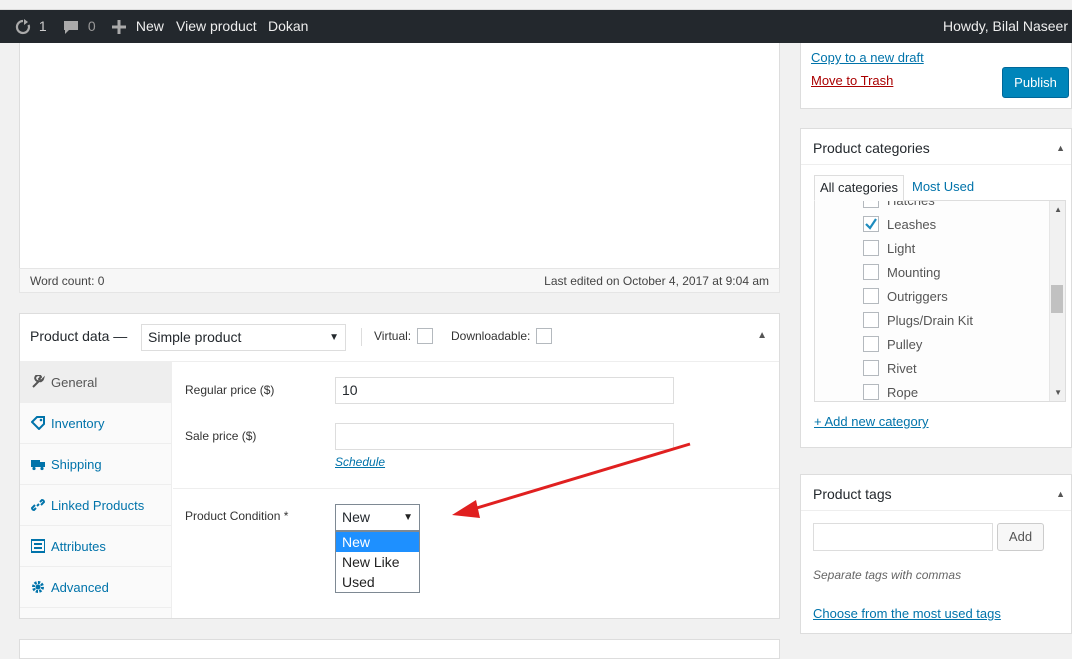  Describe the element at coordinates (67, 281) in the screenshot. I see `word-count: Word count: 0` at that location.